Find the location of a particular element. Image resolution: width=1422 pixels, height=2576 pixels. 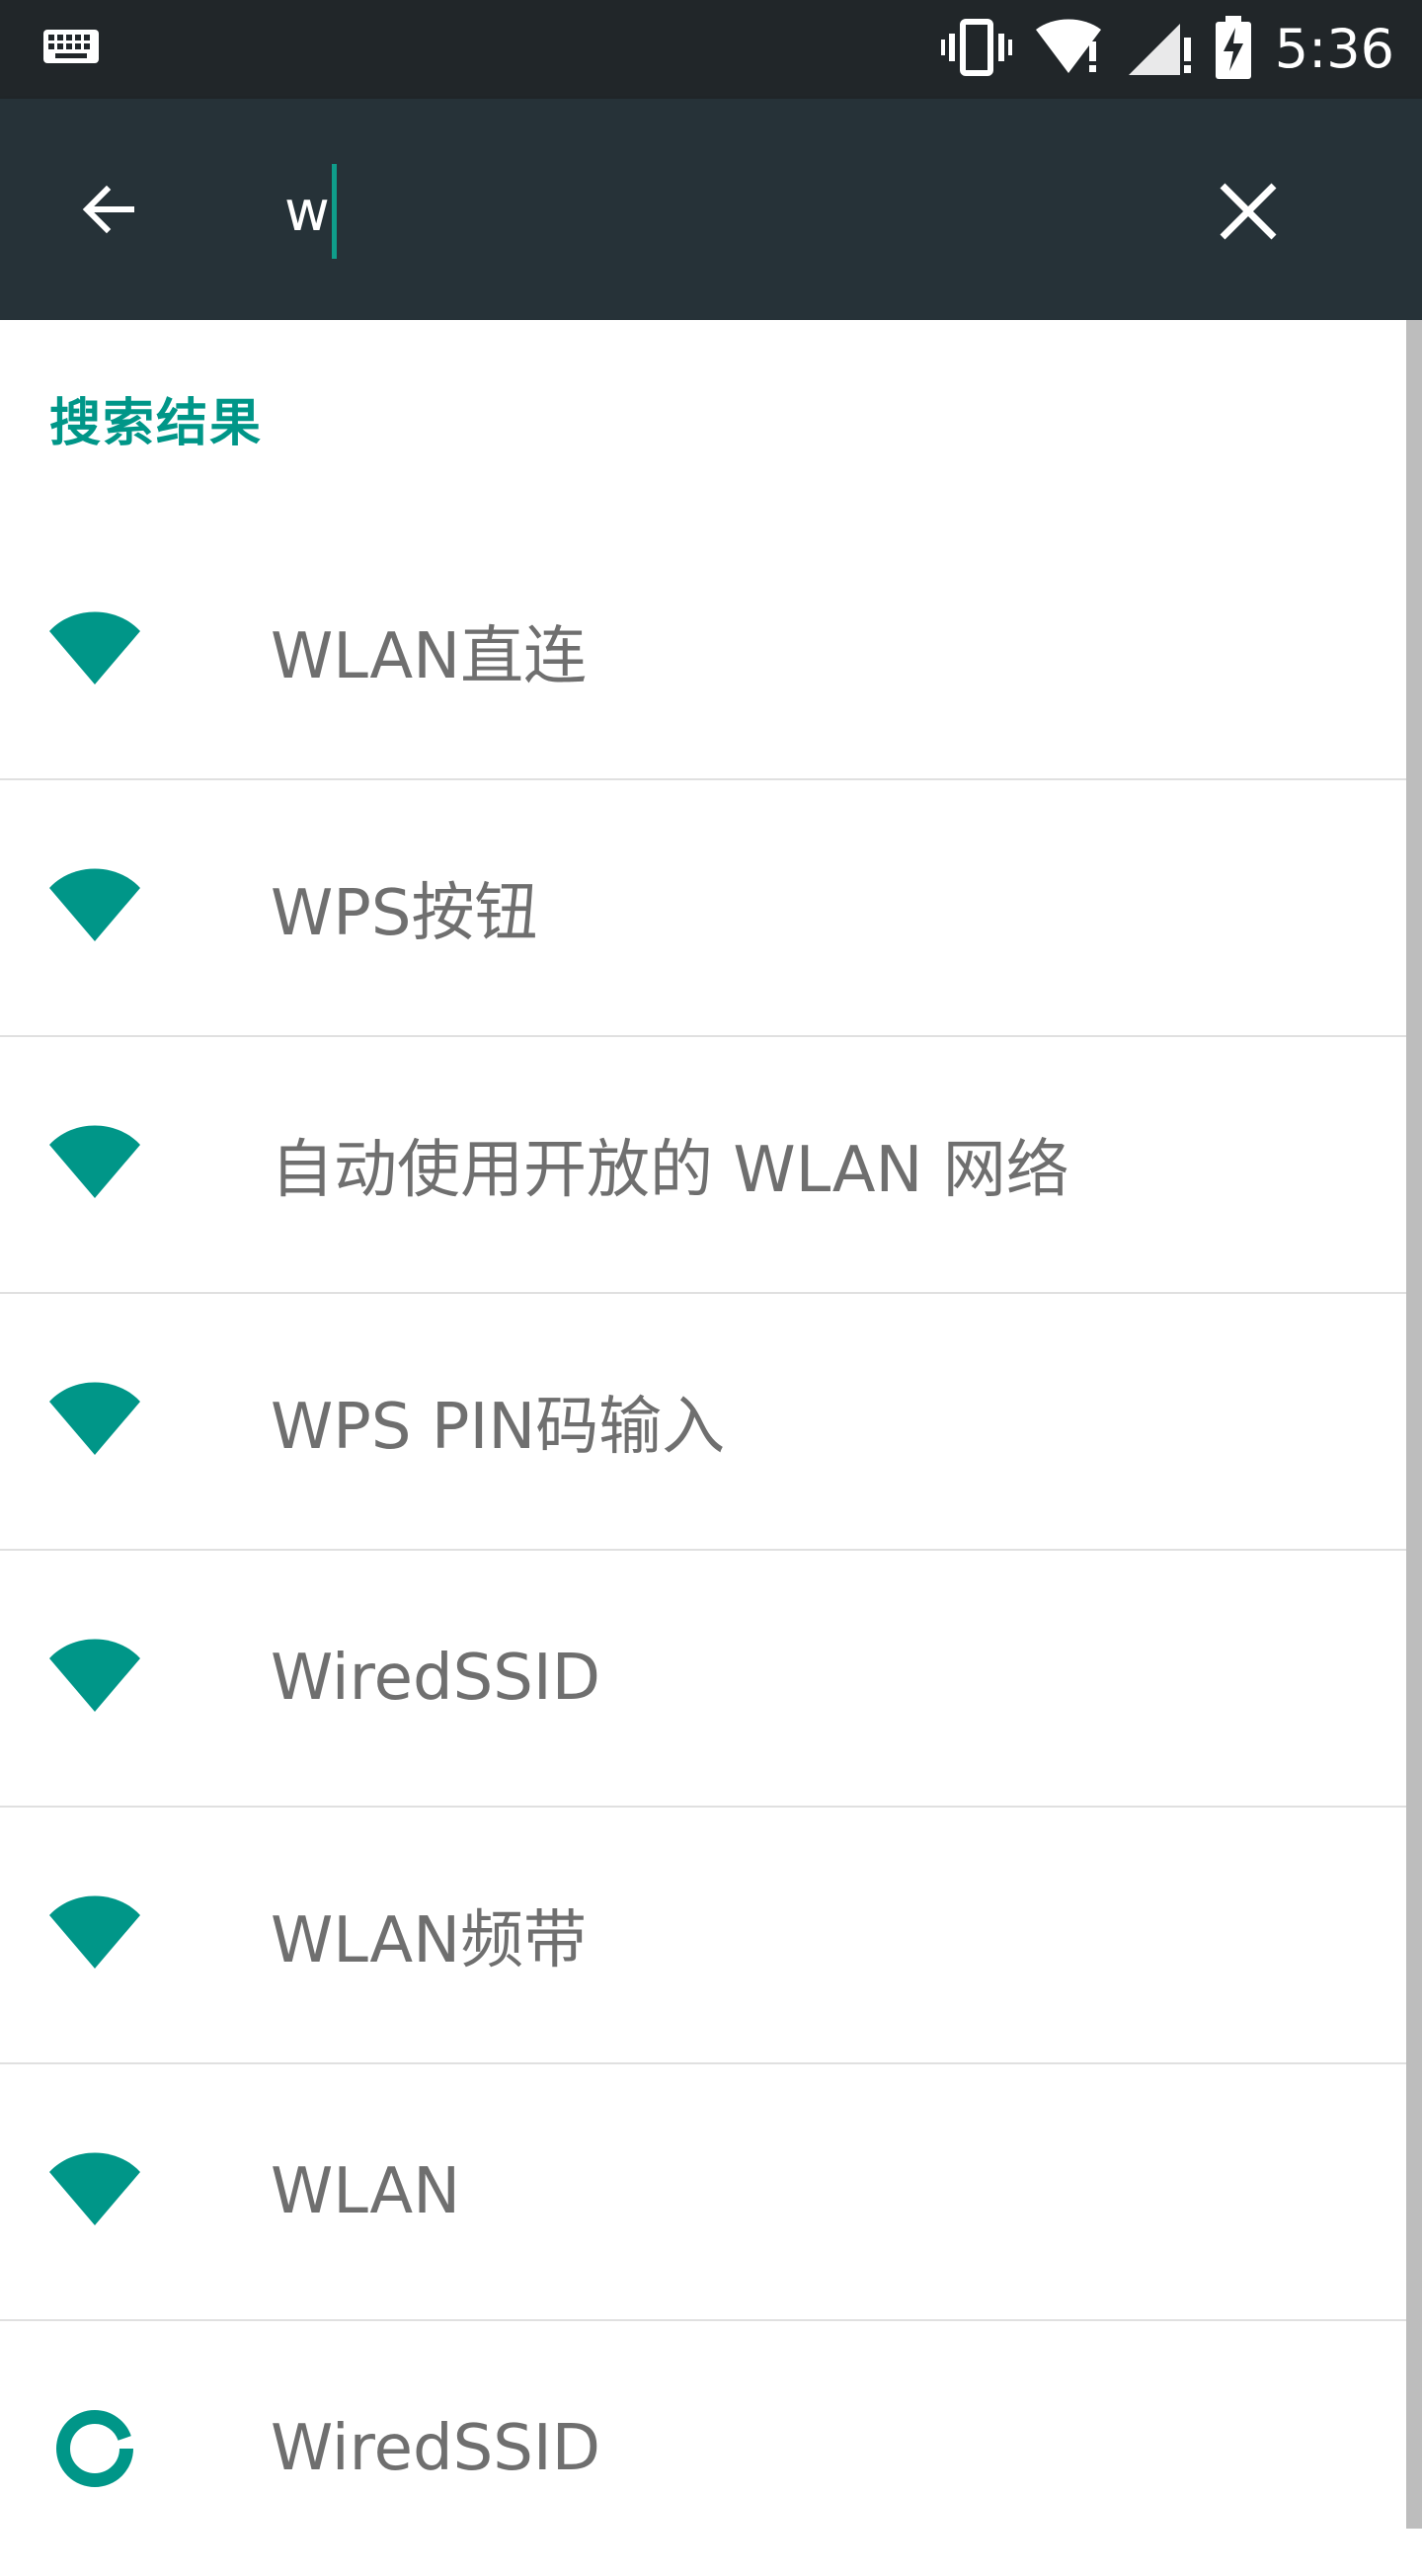

list-item-label: WLAN频带 is located at coordinates (429, 1940).